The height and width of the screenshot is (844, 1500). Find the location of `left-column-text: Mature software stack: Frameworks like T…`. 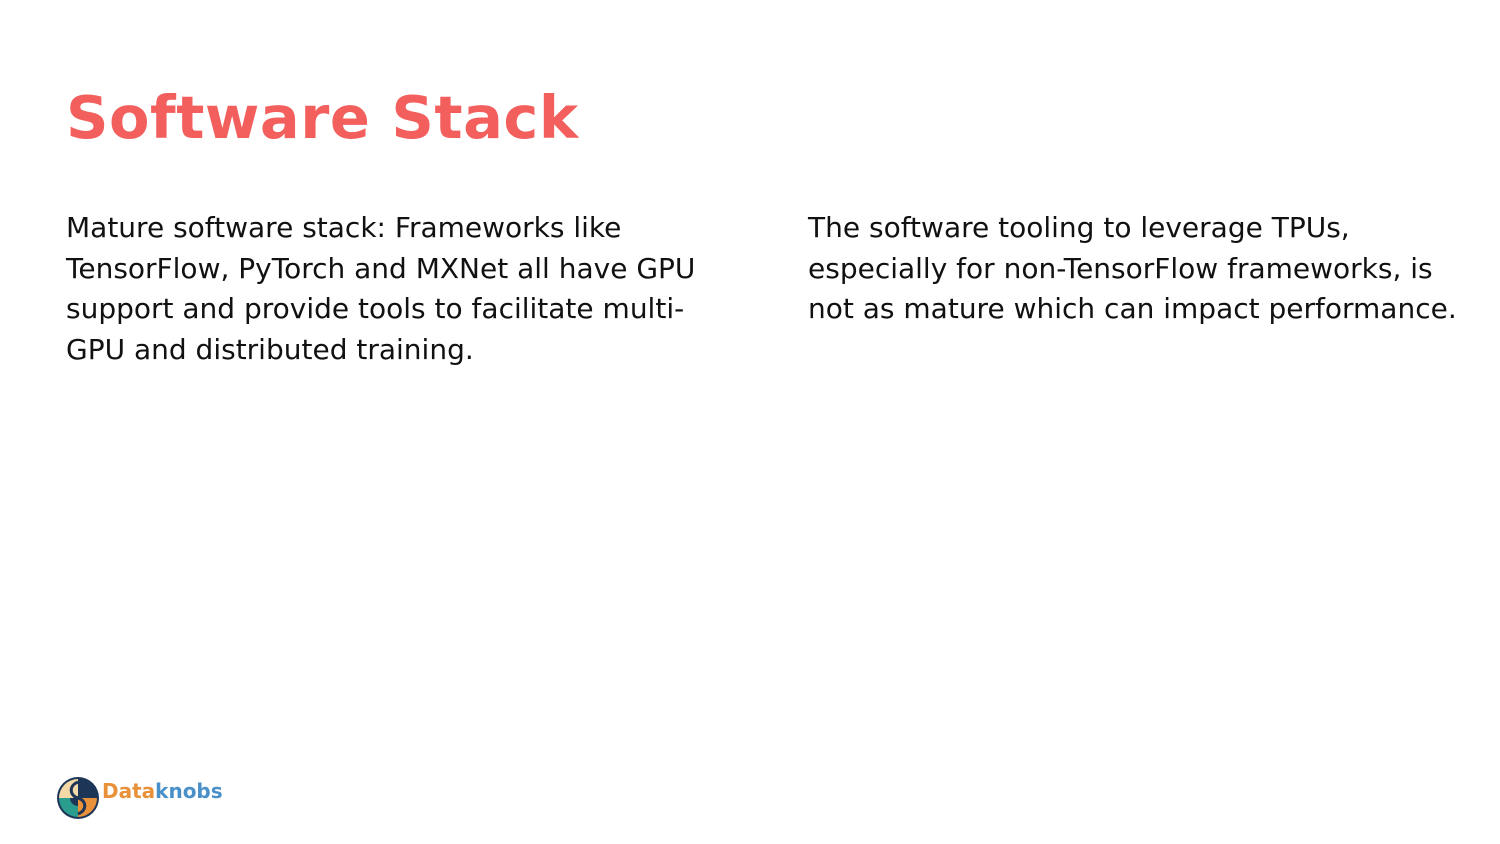

left-column-text: Mature software stack: Frameworks like T… is located at coordinates (381, 288).